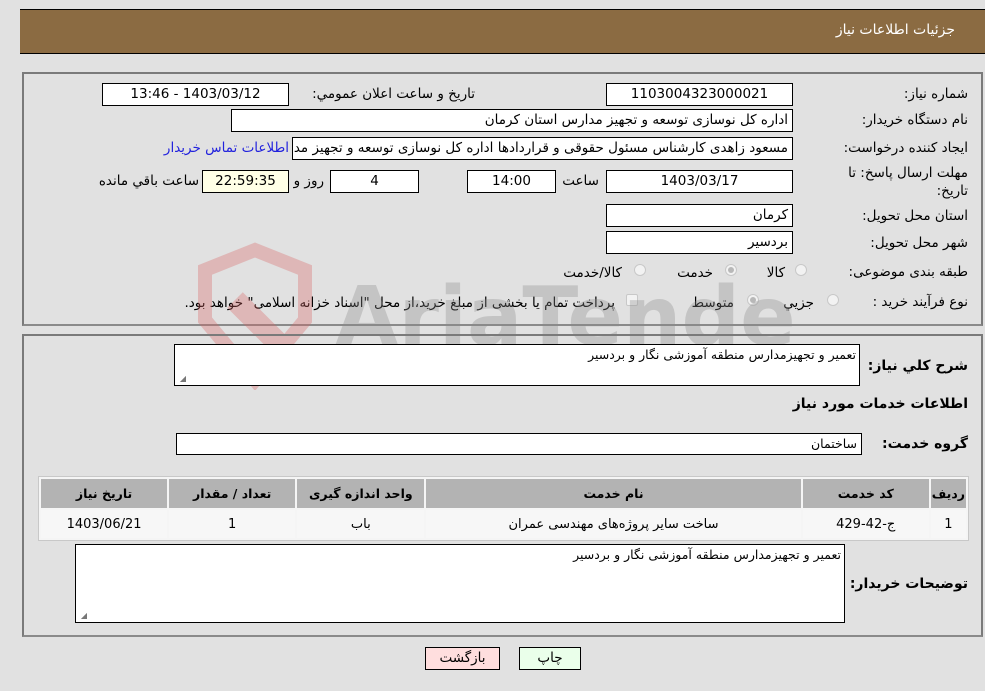  What do you see at coordinates (712, 303) in the screenshot?
I see `process-medium-label: متوسط` at bounding box center [712, 303].